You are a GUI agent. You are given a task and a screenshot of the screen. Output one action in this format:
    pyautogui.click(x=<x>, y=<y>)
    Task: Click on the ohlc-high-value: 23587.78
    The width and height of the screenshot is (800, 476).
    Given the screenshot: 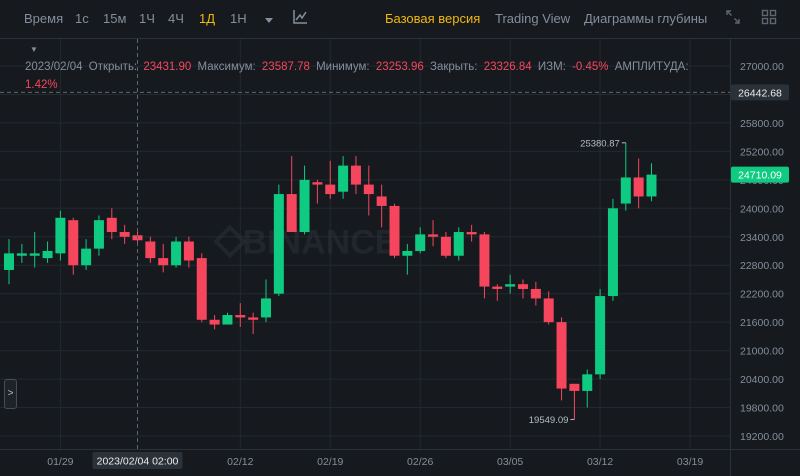 What is the action you would take?
    pyautogui.click(x=285, y=67)
    